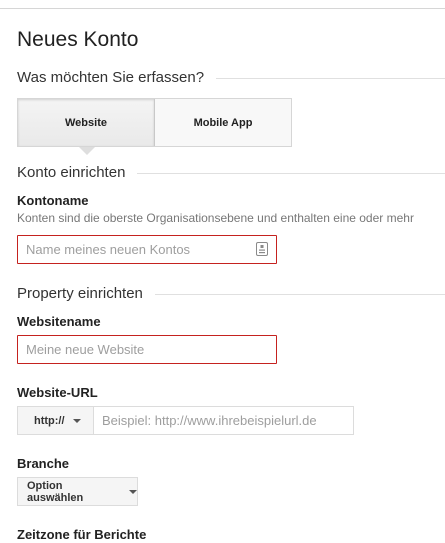 The height and width of the screenshot is (543, 445). What do you see at coordinates (49, 420) in the screenshot?
I see `protocol-selected-value: http://` at bounding box center [49, 420].